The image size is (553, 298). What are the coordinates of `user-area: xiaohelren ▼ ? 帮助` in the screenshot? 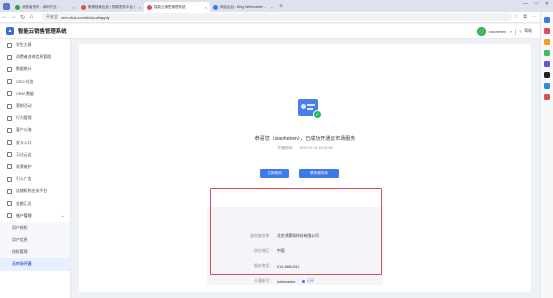 It's located at (504, 31).